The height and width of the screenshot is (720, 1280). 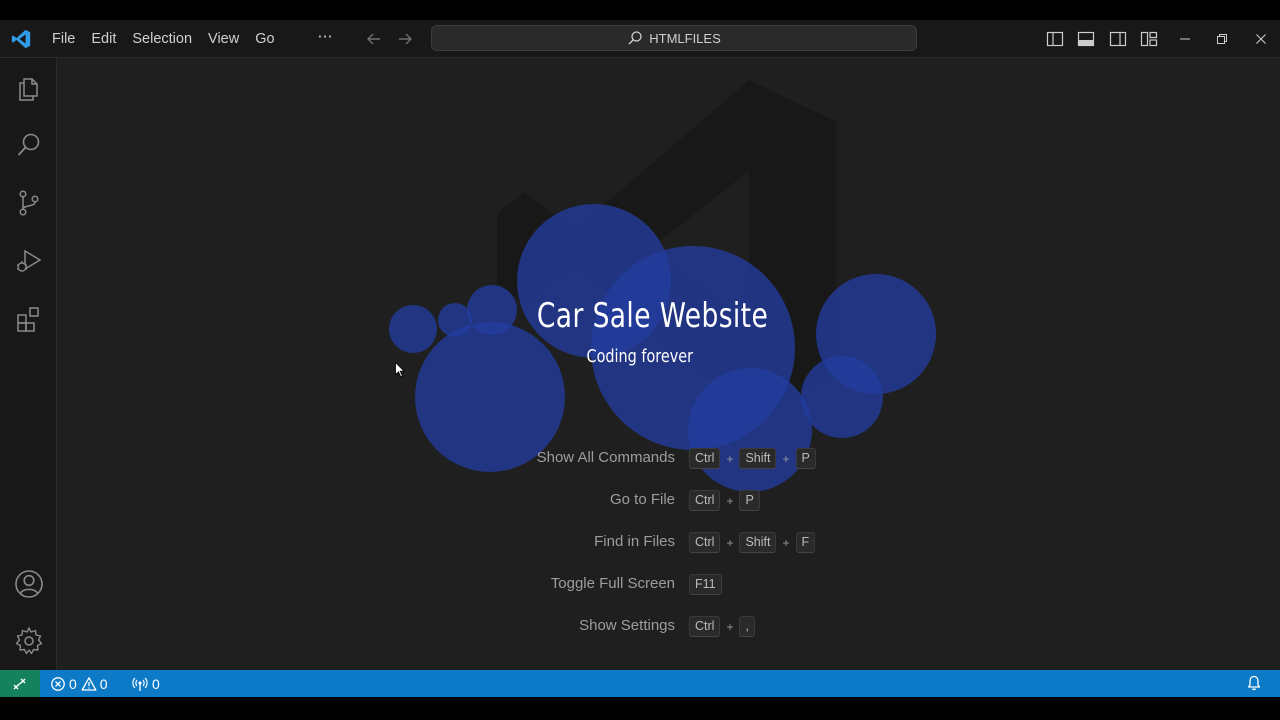 I want to click on minimize-button, so click(x=1185, y=39).